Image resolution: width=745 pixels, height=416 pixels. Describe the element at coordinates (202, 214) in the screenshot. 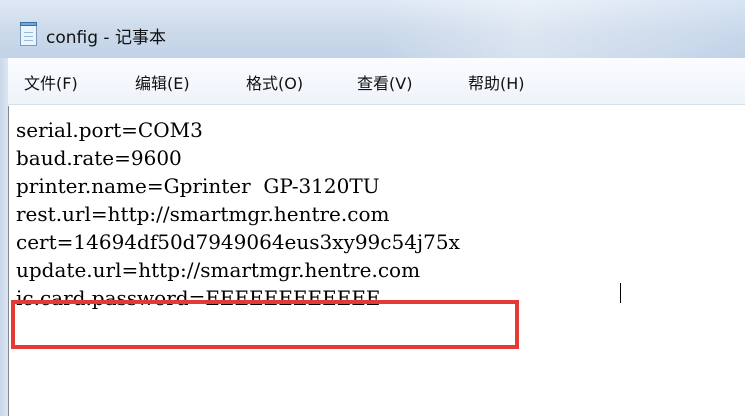

I see `editor-line-rest-url: rest.url=http://smartmgr.hentre.com` at that location.